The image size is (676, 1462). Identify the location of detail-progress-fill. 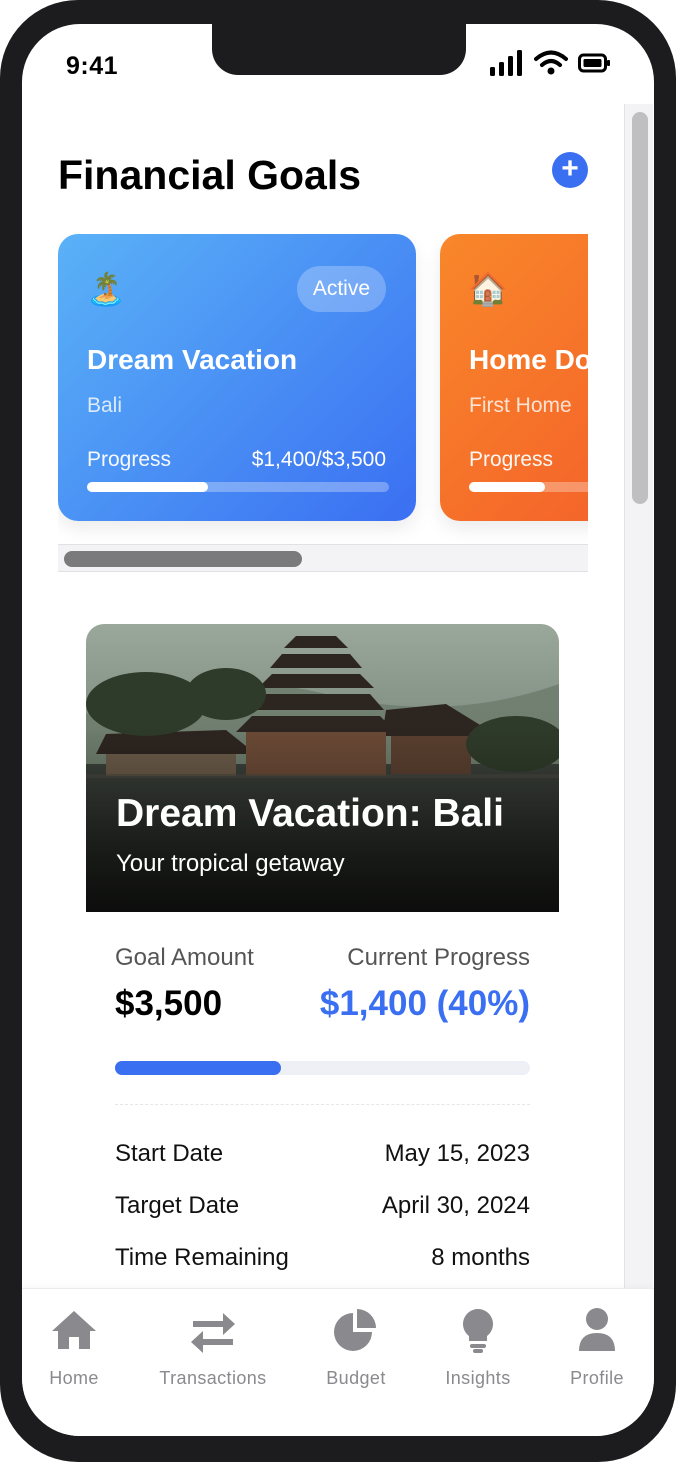
(198, 1068).